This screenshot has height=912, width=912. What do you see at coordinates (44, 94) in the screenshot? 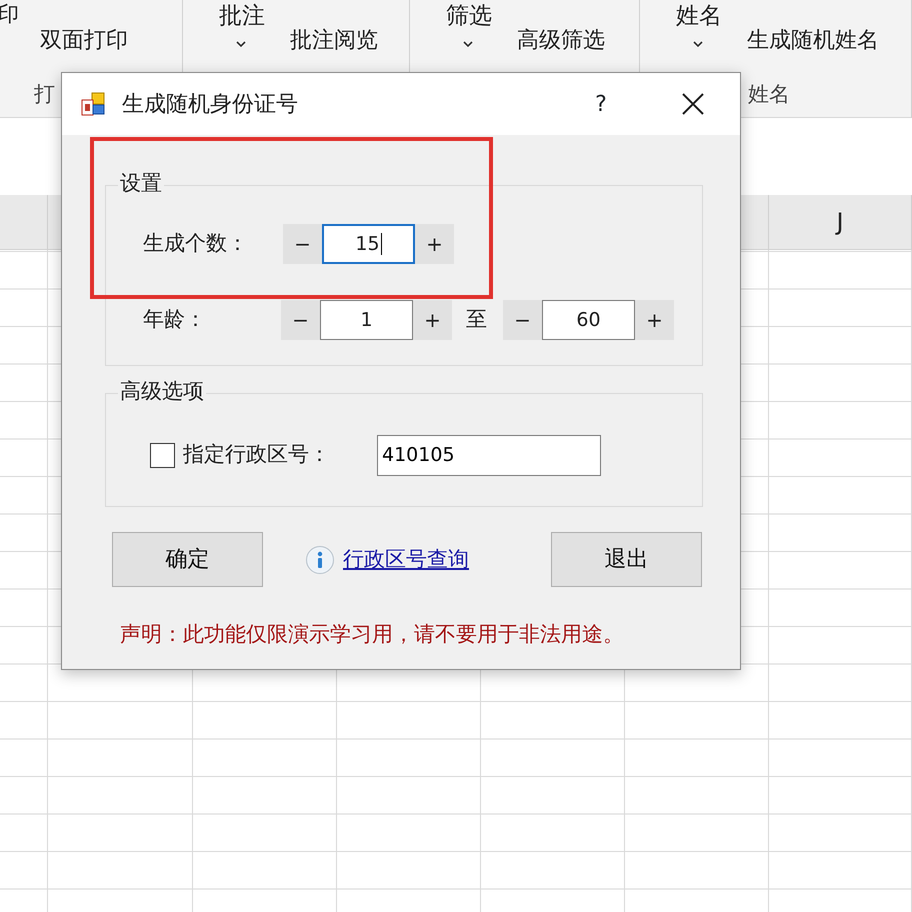
I see `group-label: 打` at bounding box center [44, 94].